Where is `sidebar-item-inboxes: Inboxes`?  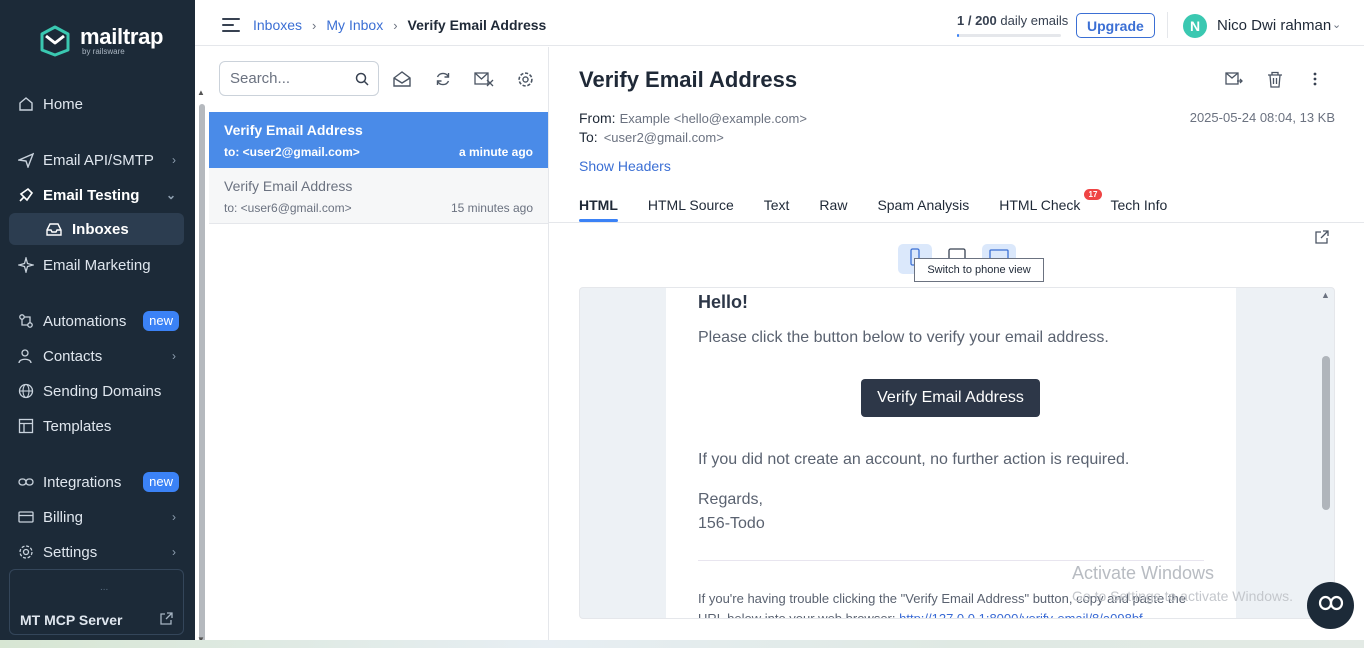 sidebar-item-inboxes: Inboxes is located at coordinates (96, 229).